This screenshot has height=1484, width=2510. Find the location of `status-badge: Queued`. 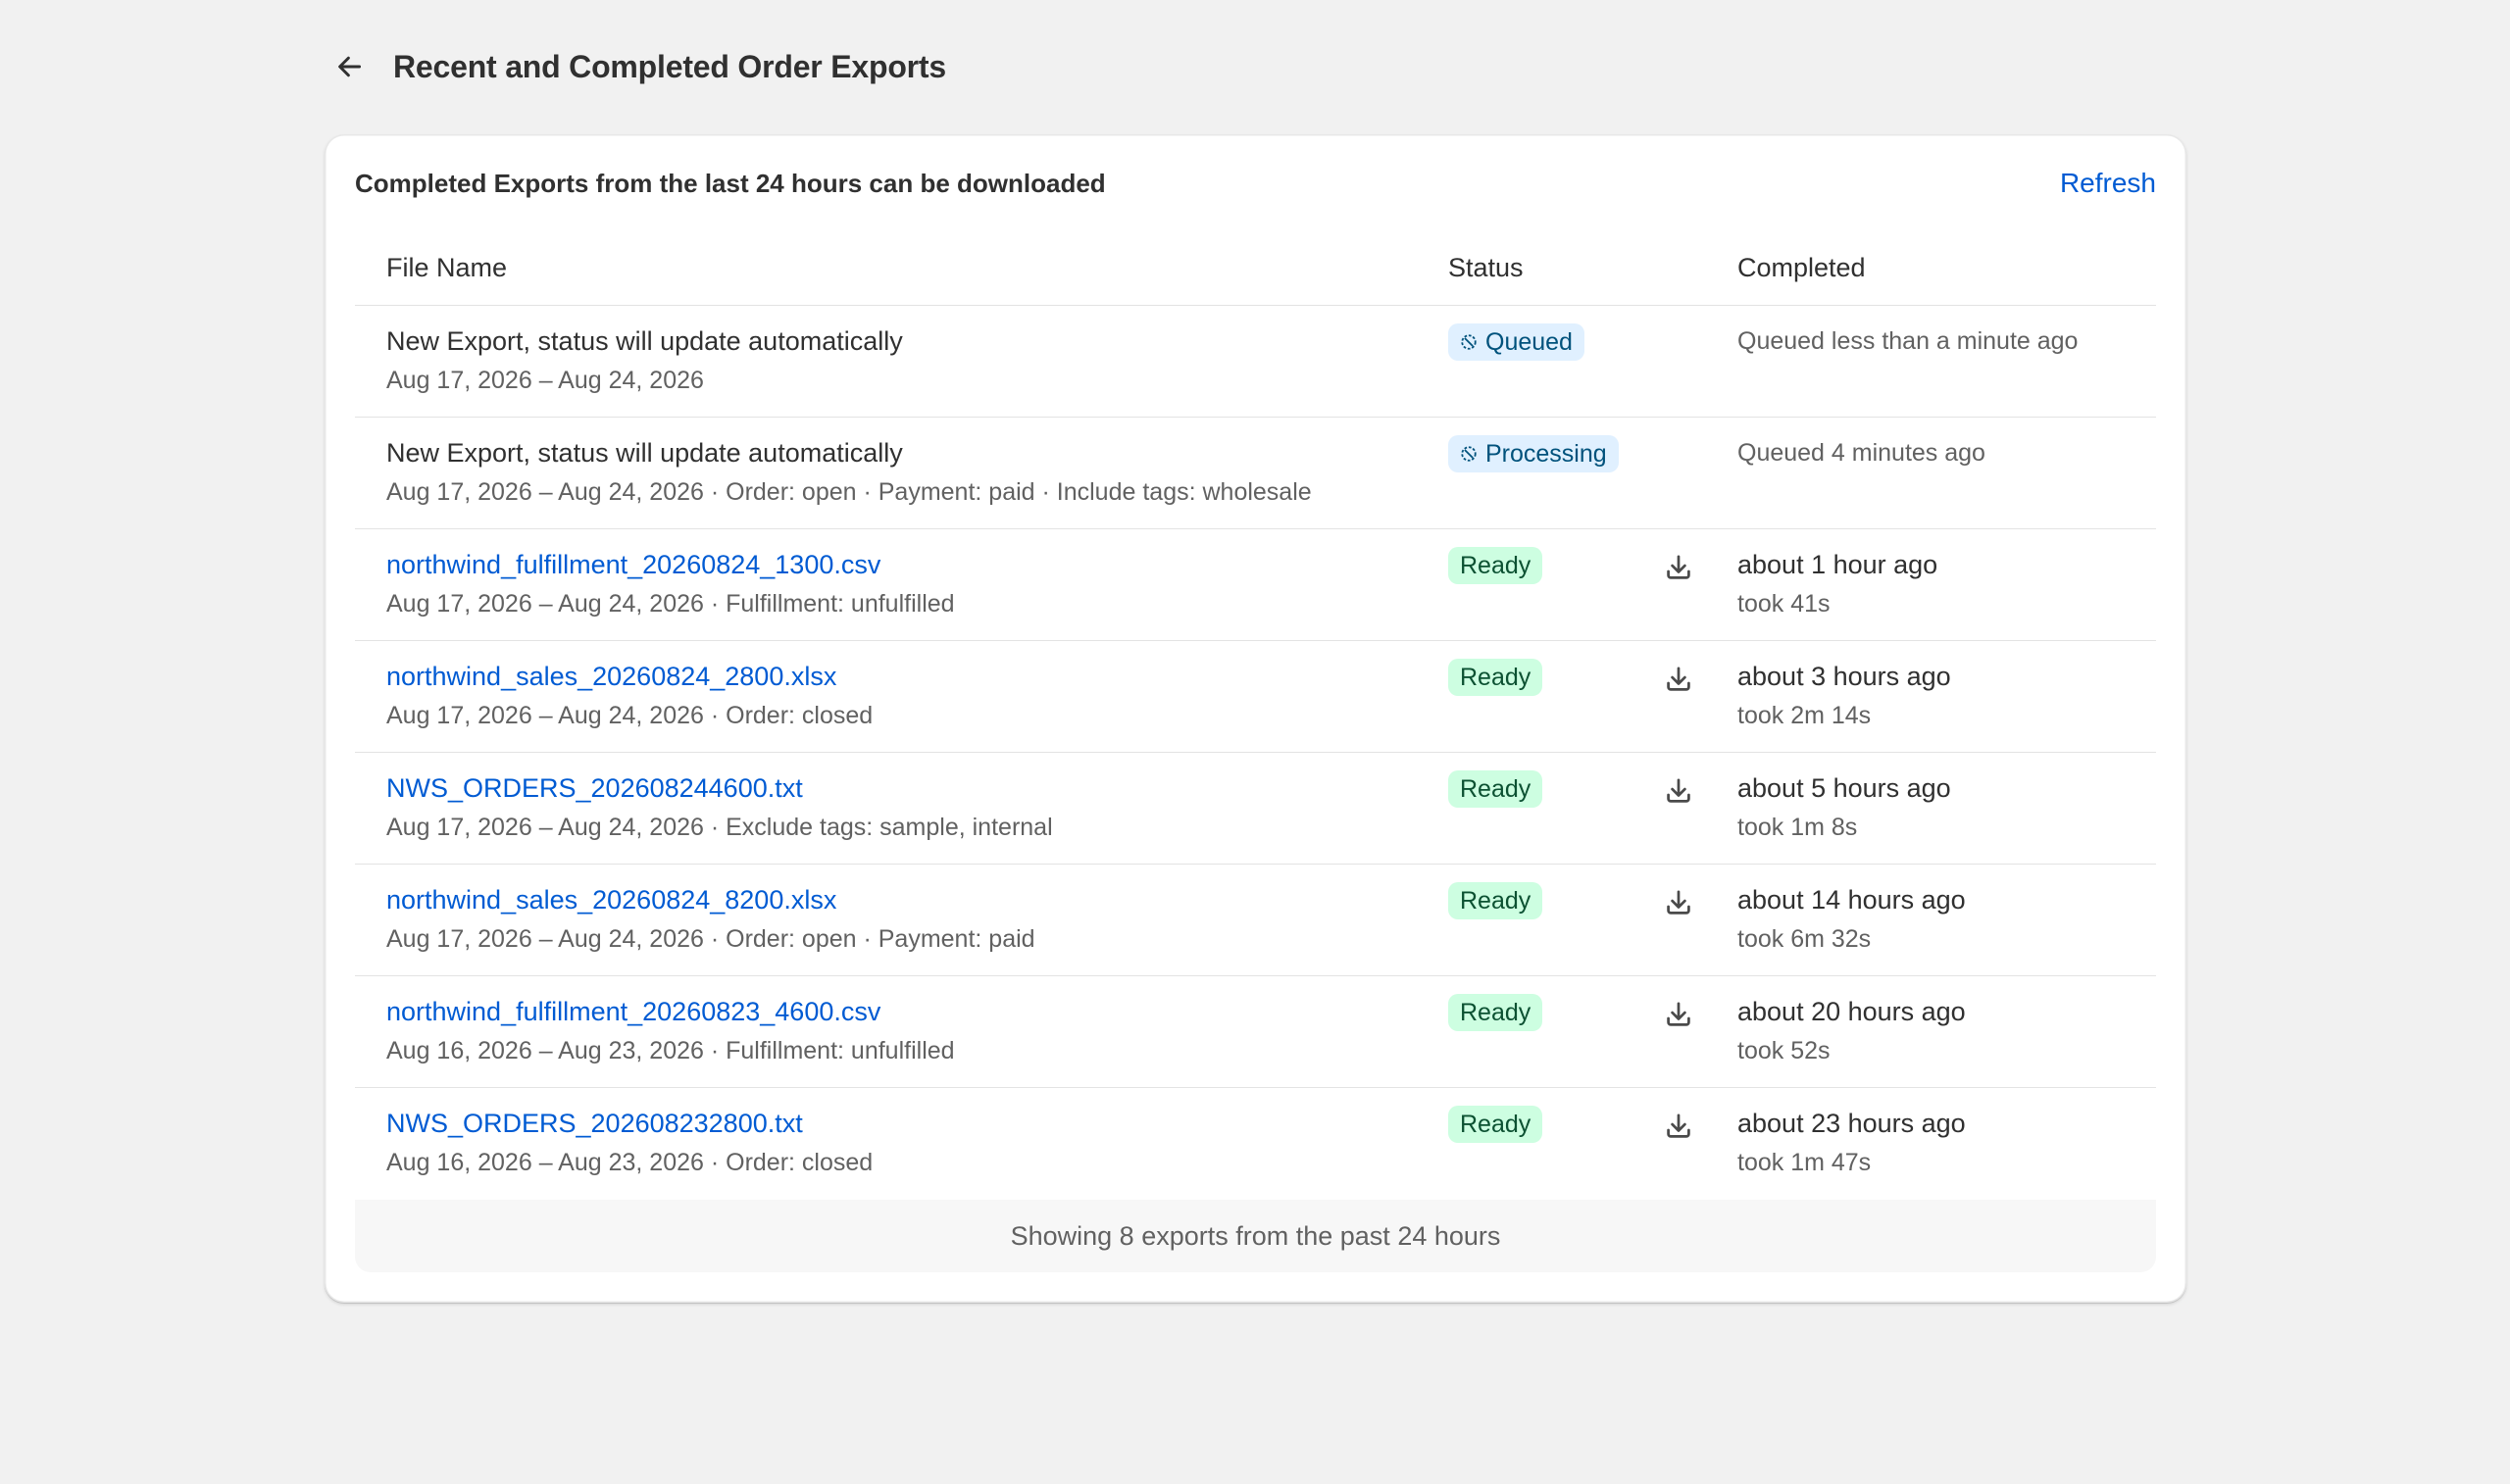

status-badge: Queued is located at coordinates (1516, 342).